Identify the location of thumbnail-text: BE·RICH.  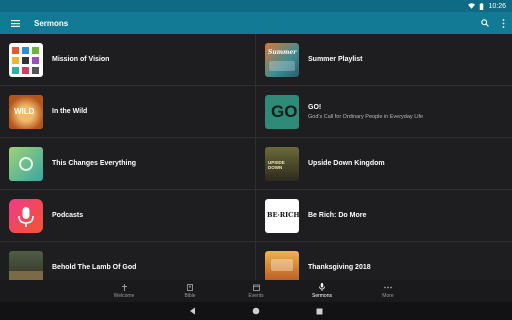
(283, 214).